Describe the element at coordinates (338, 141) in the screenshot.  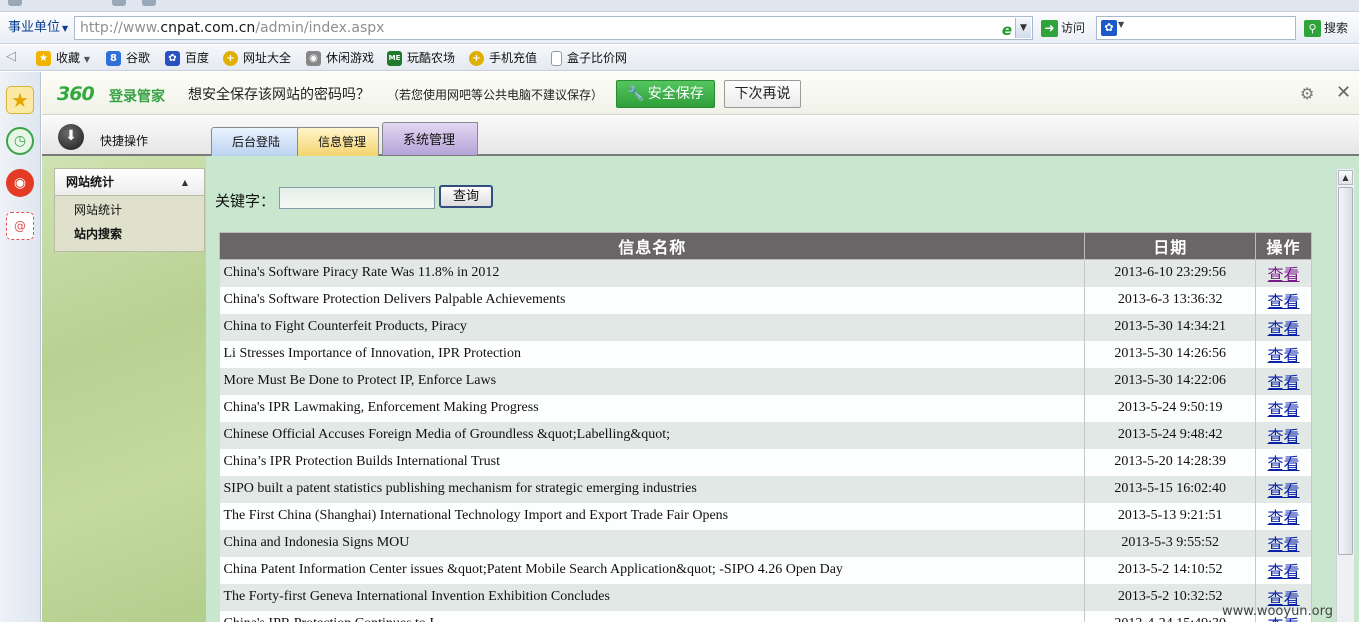
I see `tab-info-management: 信息管理` at that location.